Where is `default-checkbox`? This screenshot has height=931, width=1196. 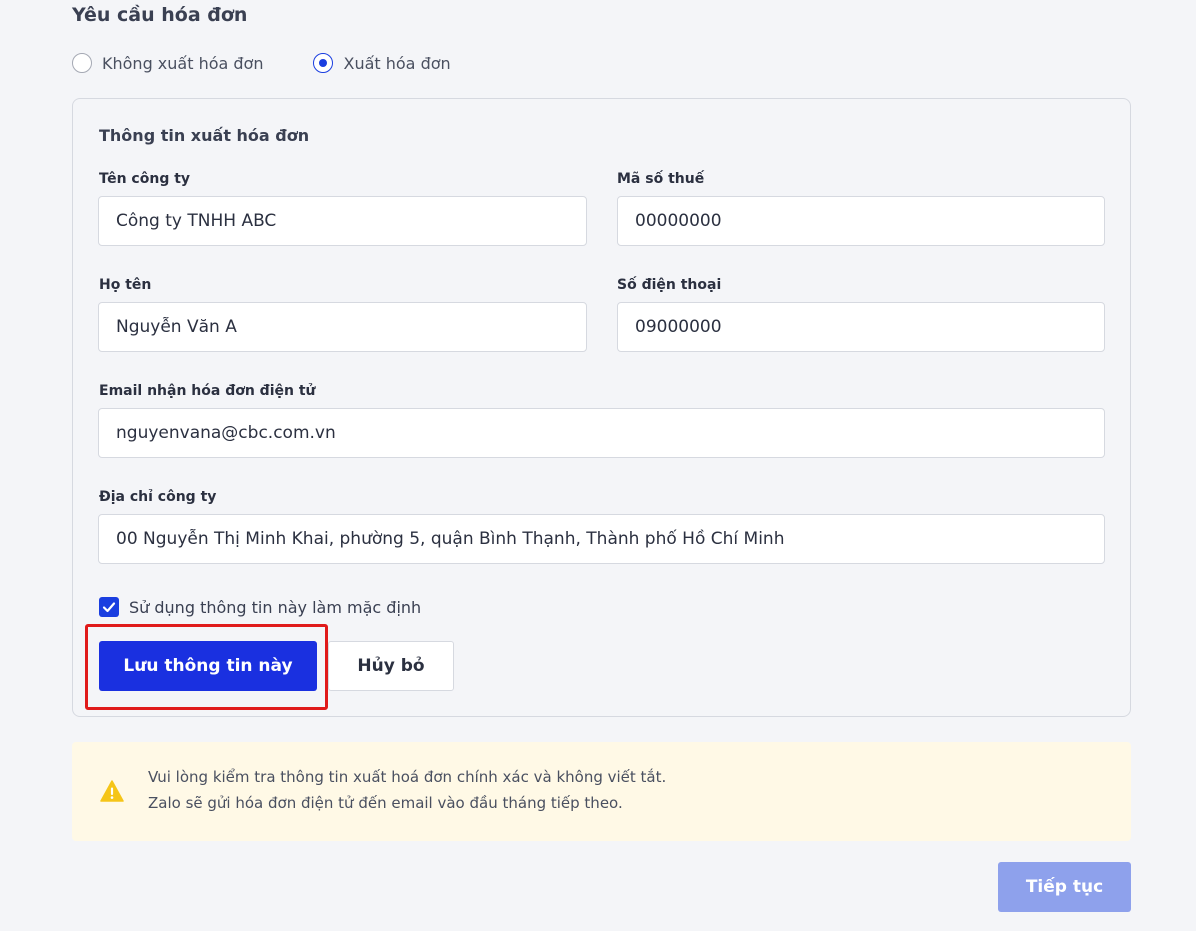 default-checkbox is located at coordinates (109, 607).